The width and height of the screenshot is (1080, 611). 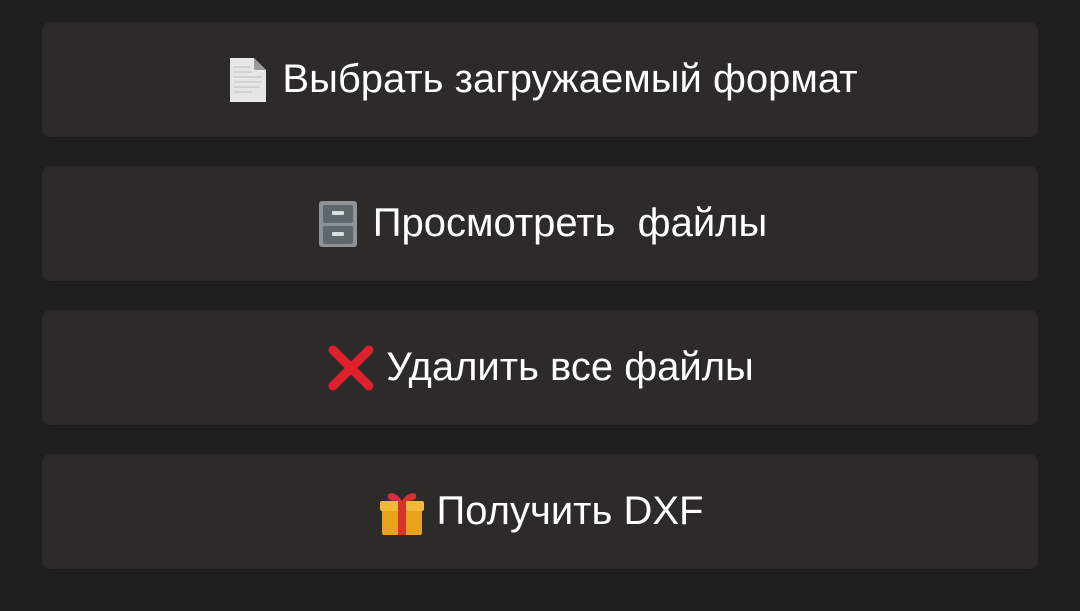 What do you see at coordinates (338, 224) in the screenshot?
I see `file-cabinet-icon` at bounding box center [338, 224].